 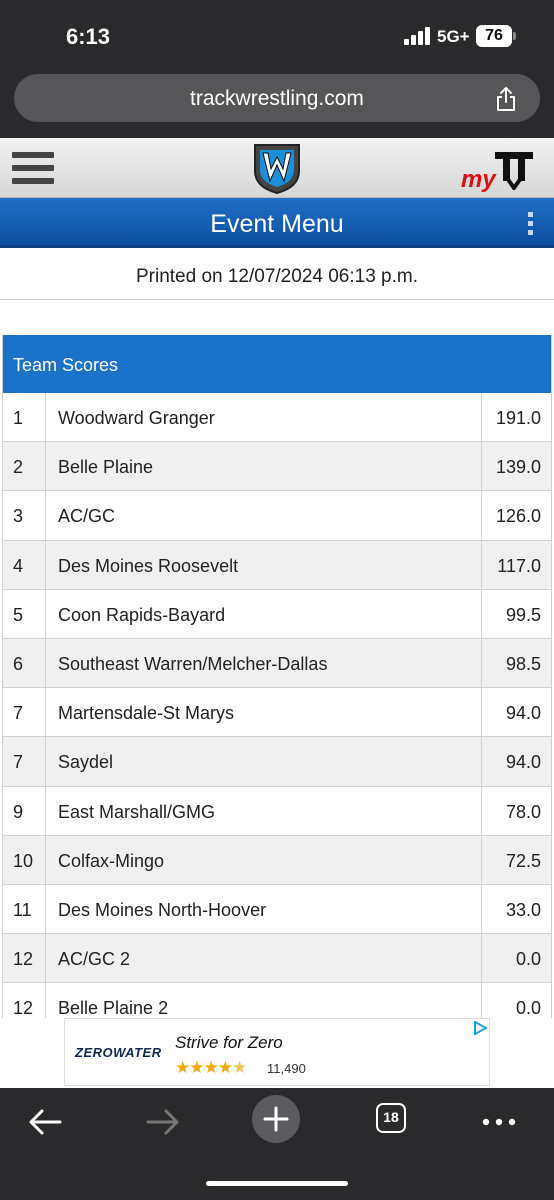 I want to click on url-text: trackwrestling.com, so click(x=277, y=99).